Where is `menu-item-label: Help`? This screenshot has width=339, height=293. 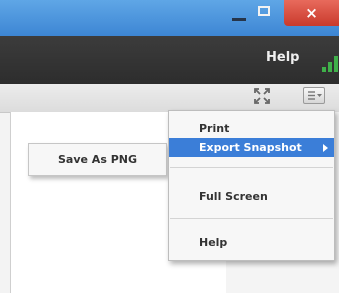 menu-item-label: Help is located at coordinates (213, 242).